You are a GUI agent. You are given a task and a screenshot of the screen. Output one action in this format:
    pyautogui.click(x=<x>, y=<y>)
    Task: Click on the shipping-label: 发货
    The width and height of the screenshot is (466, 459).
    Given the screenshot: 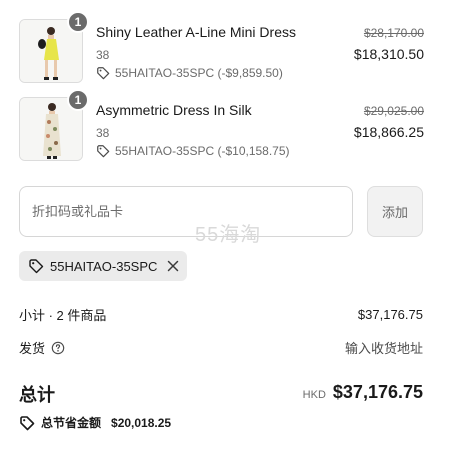 What is the action you would take?
    pyautogui.click(x=32, y=348)
    